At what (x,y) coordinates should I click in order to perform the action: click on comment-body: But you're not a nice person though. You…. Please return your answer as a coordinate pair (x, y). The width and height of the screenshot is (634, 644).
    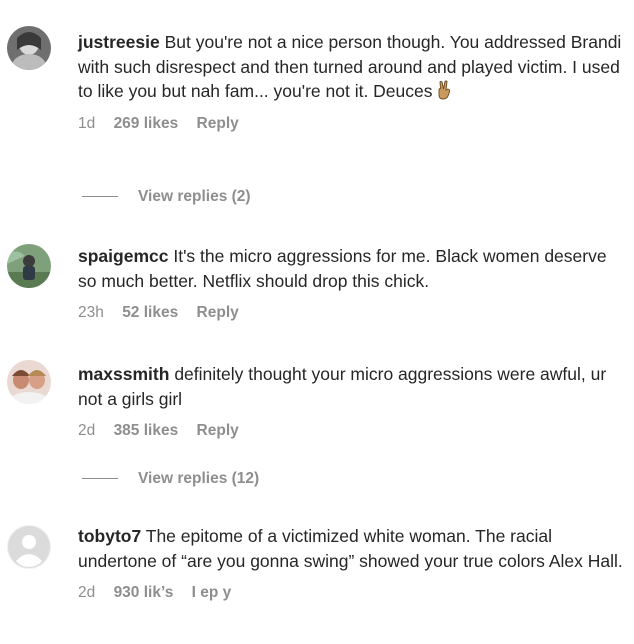
    Looking at the image, I should click on (350, 66).